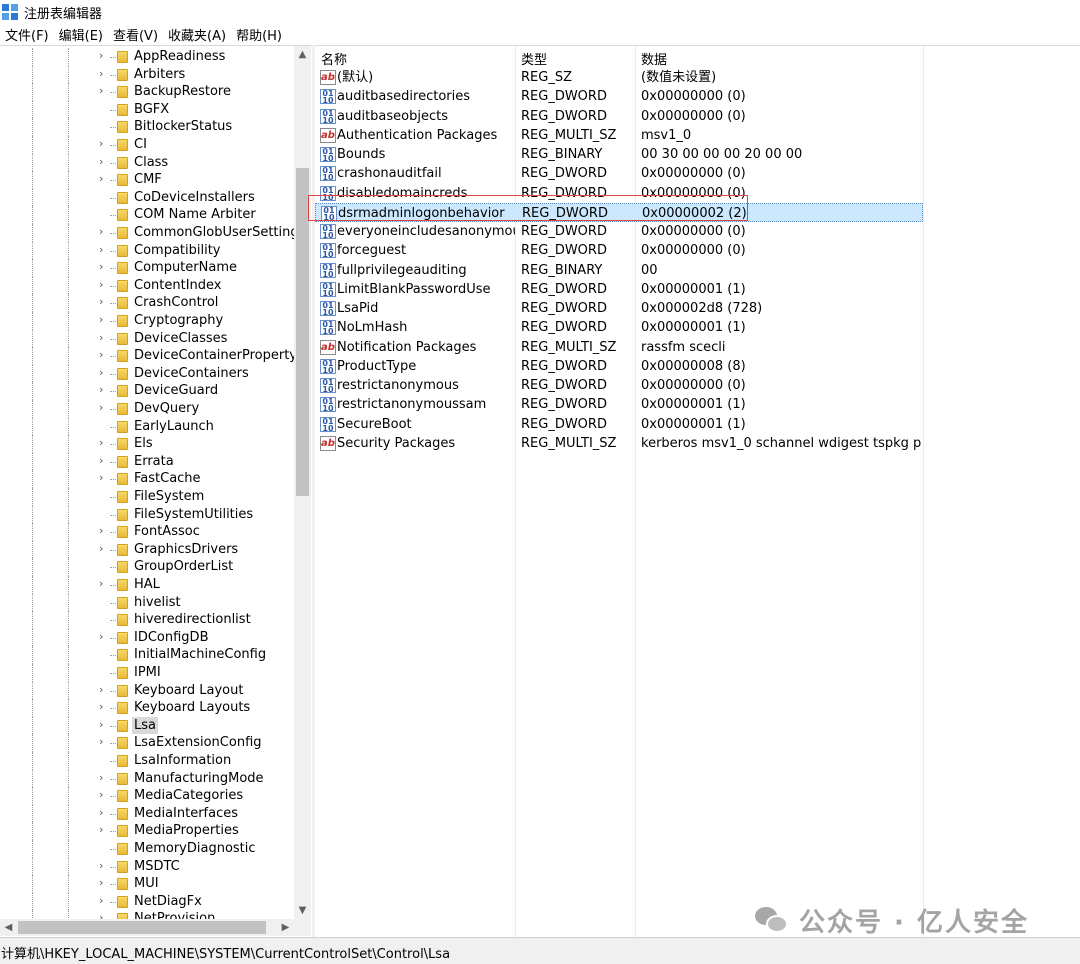  I want to click on scroll-right-arrow-icon: ▶, so click(285, 927).